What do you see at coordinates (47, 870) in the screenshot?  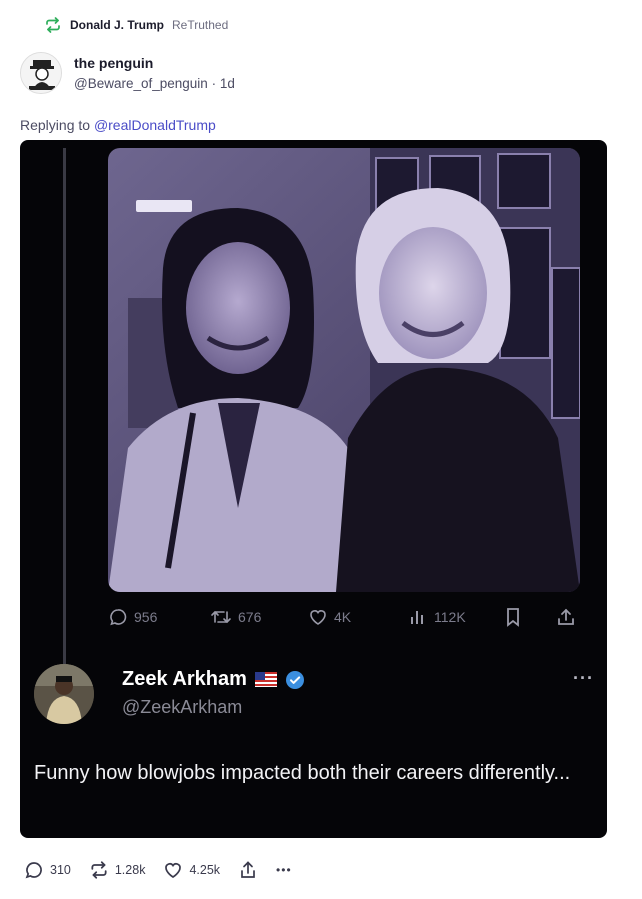 I see `reply-button: 310` at bounding box center [47, 870].